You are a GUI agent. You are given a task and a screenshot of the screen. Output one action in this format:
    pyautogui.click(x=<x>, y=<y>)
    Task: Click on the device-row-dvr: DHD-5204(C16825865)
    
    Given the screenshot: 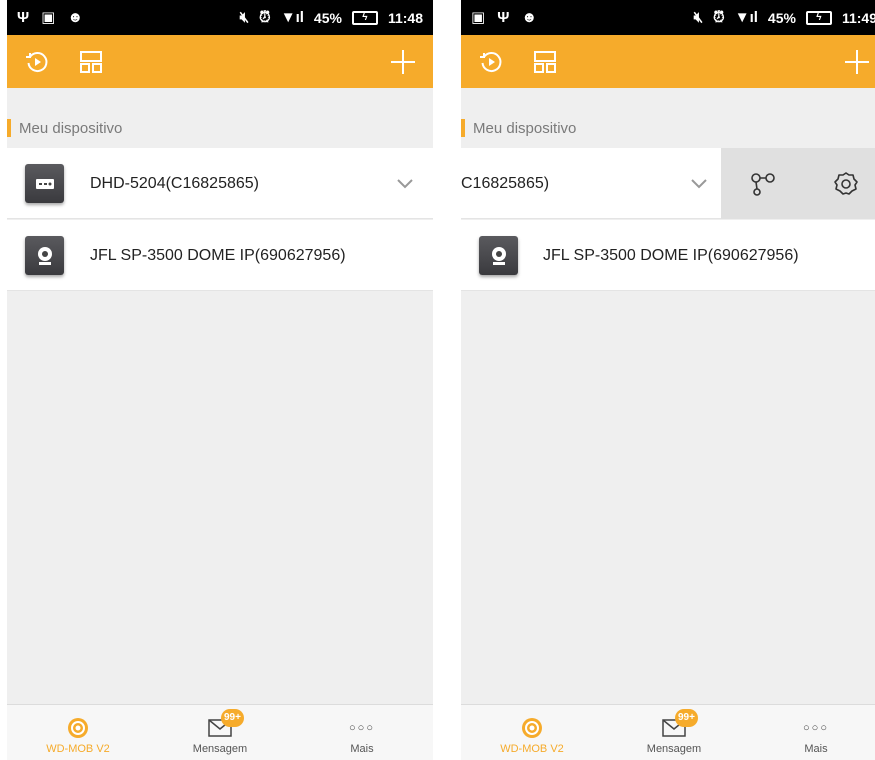 What is the action you would take?
    pyautogui.click(x=220, y=183)
    